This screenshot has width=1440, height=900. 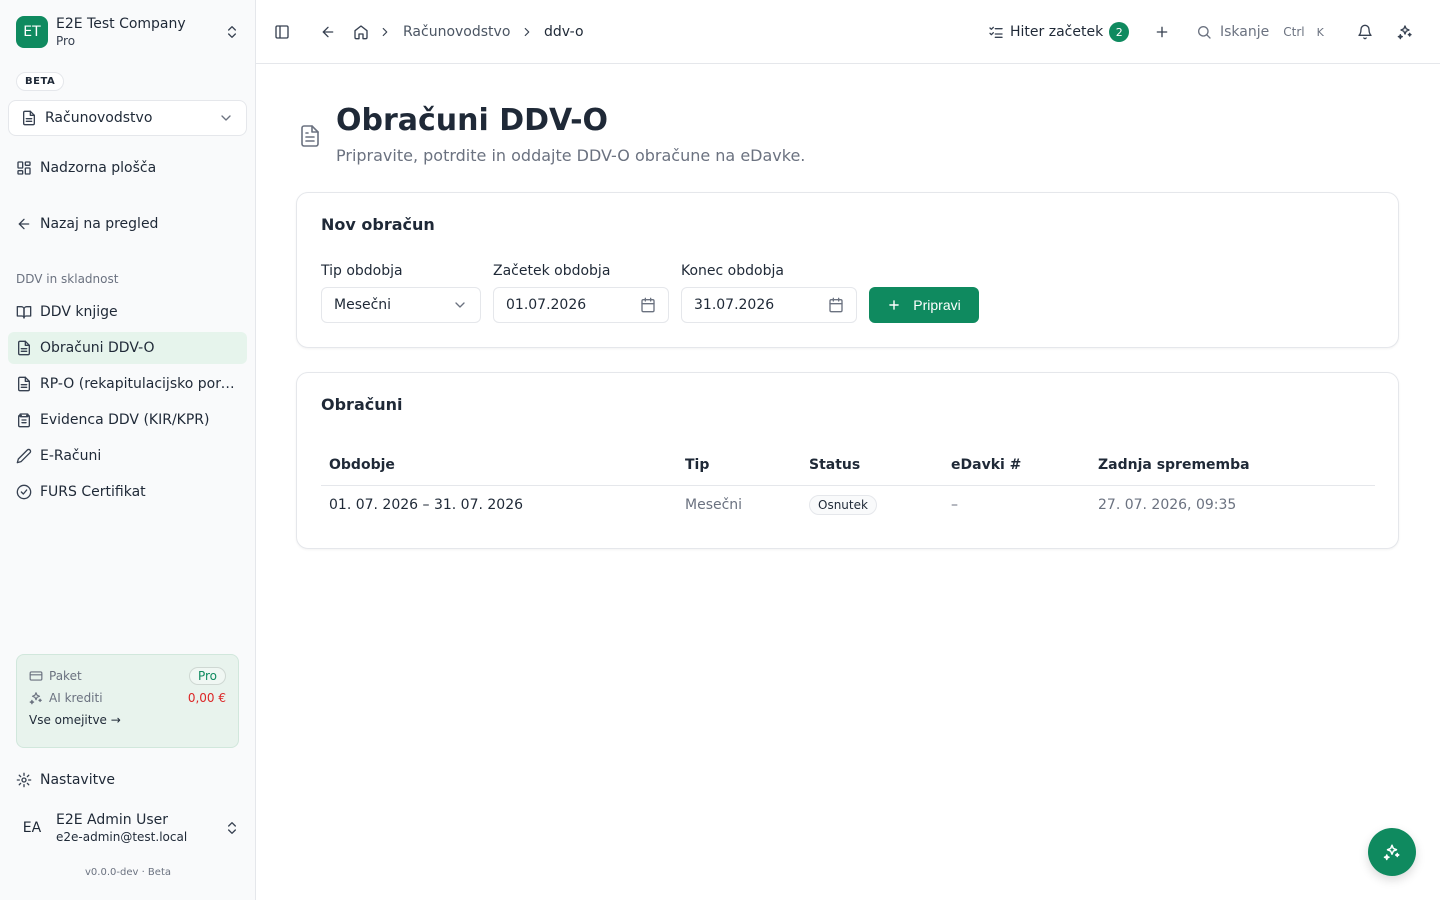 I want to click on quick-start-label: Hiter začetek, so click(x=1057, y=32).